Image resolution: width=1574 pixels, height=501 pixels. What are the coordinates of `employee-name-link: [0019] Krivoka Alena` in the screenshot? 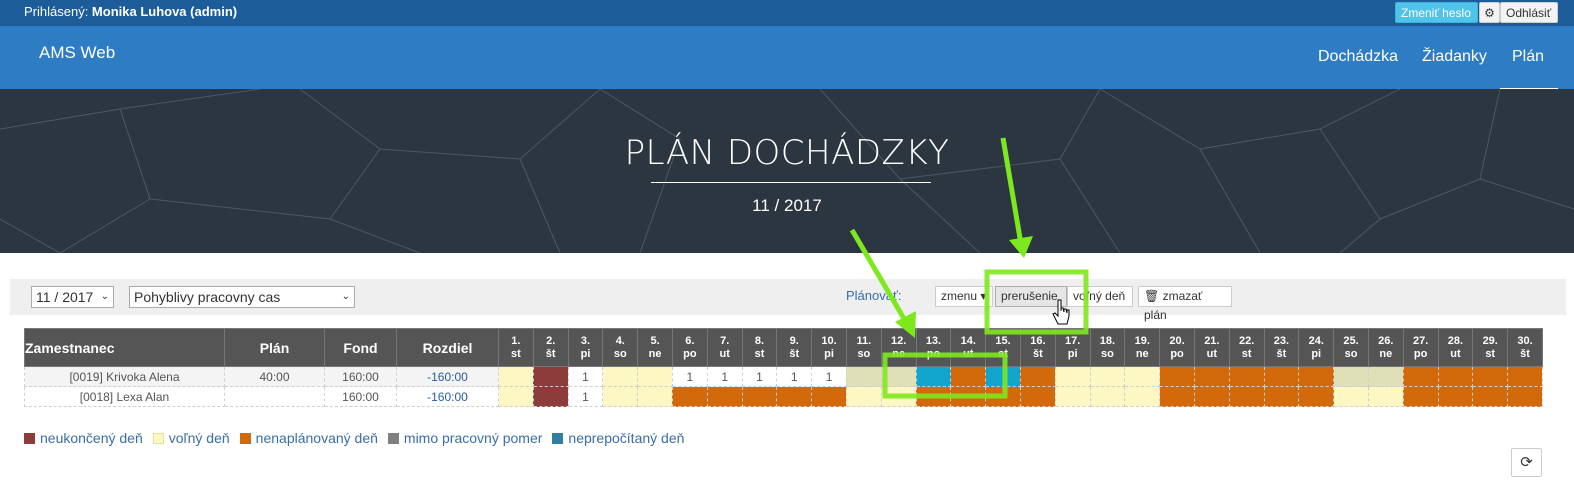 It's located at (124, 376).